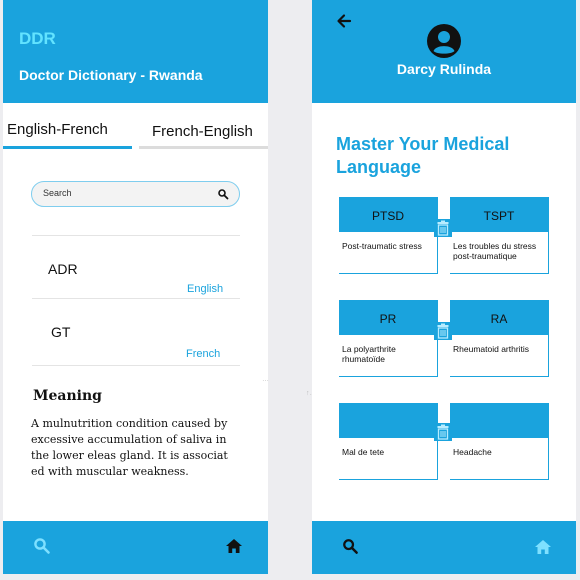  Describe the element at coordinates (444, 41) in the screenshot. I see `user-avatar-icon` at that location.